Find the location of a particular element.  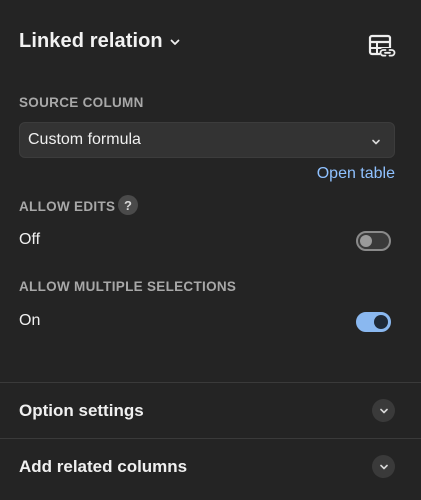

linked-table-icon is located at coordinates (382, 47).